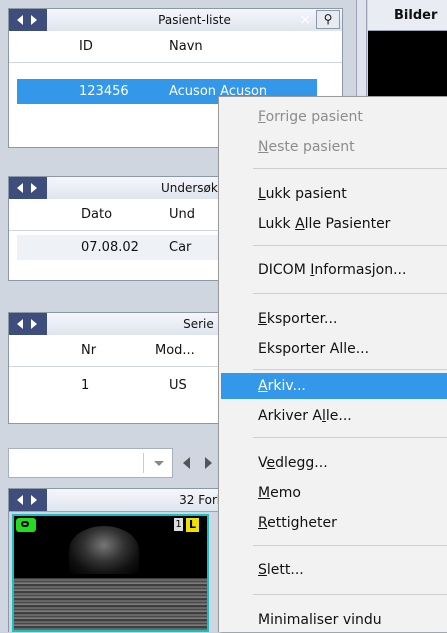 The height and width of the screenshot is (633, 447). I want to click on menu-item-label: Neste pasient, so click(306, 147).